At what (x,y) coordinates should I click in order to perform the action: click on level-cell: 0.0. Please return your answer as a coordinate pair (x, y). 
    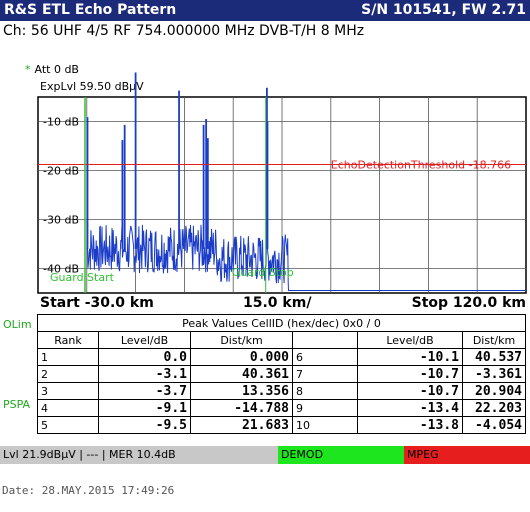
    Looking at the image, I should click on (144, 357).